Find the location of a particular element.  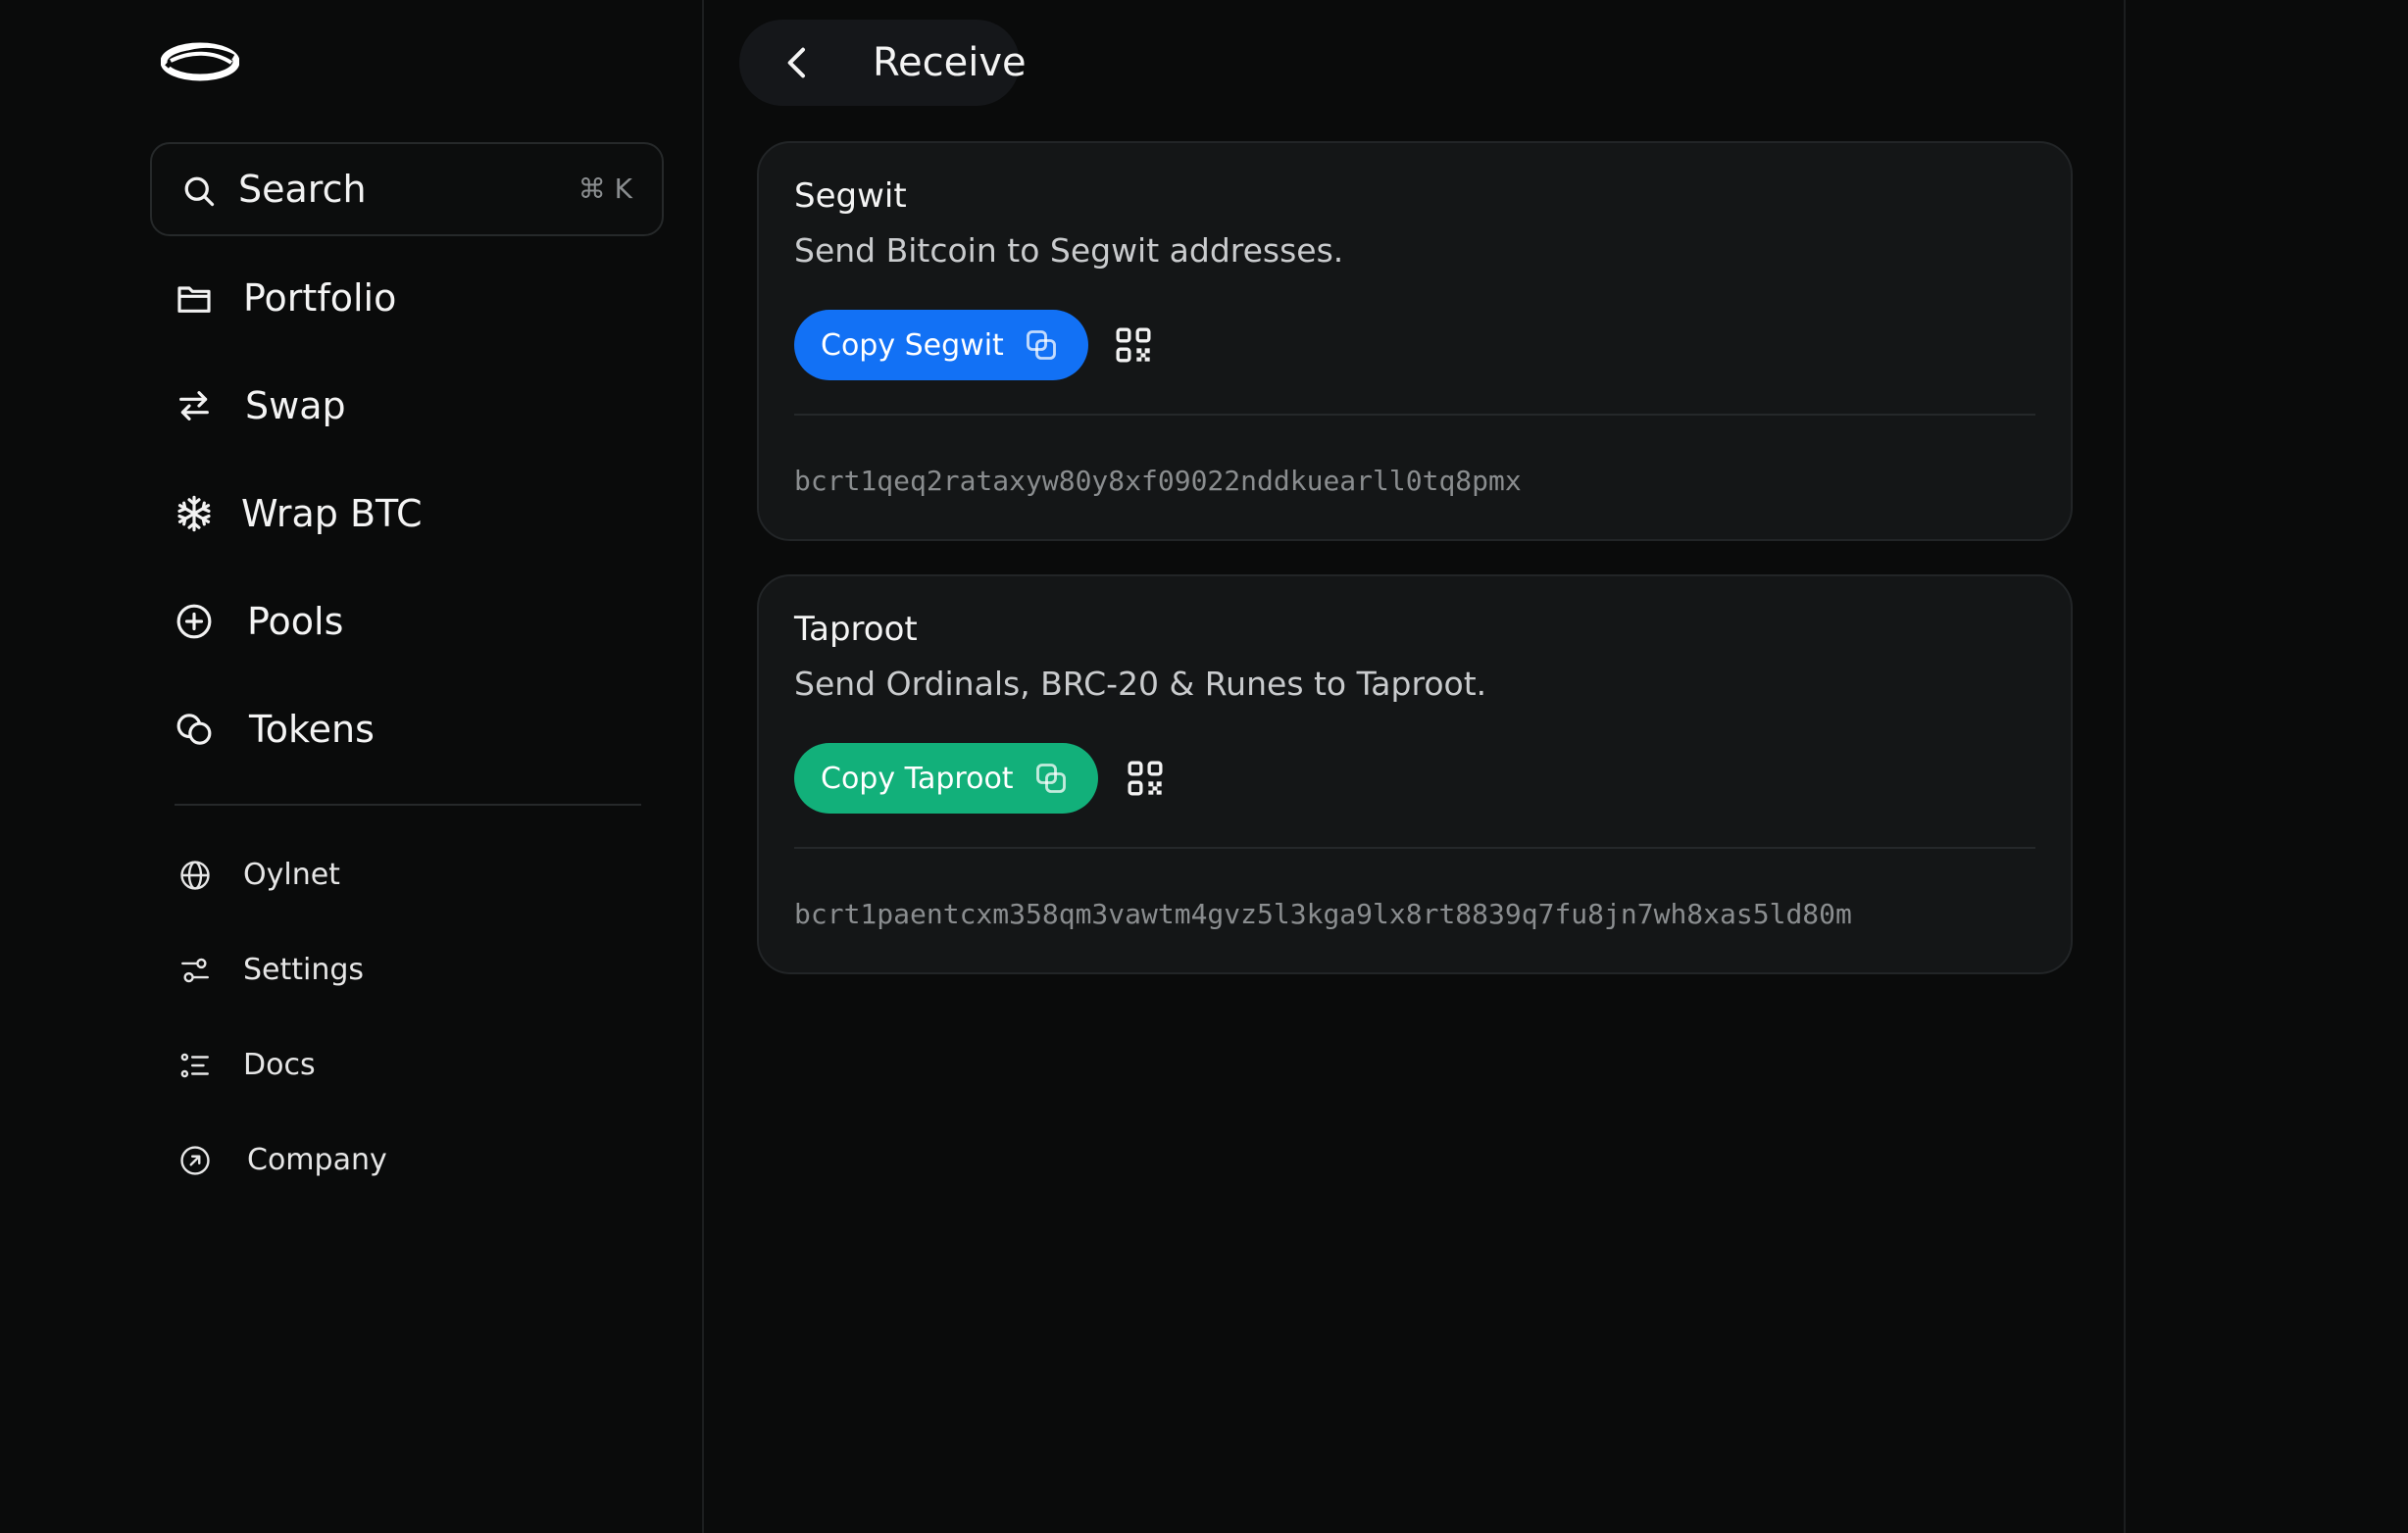

nav-item-label: Swap is located at coordinates (295, 405).